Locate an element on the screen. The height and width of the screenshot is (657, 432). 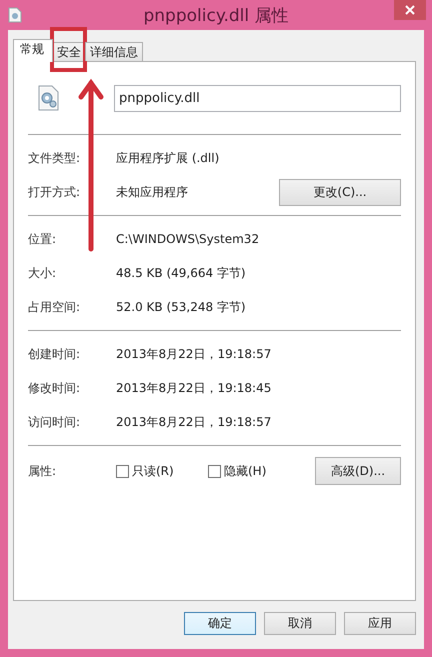
field-label: 占用空间: is located at coordinates (55, 307).